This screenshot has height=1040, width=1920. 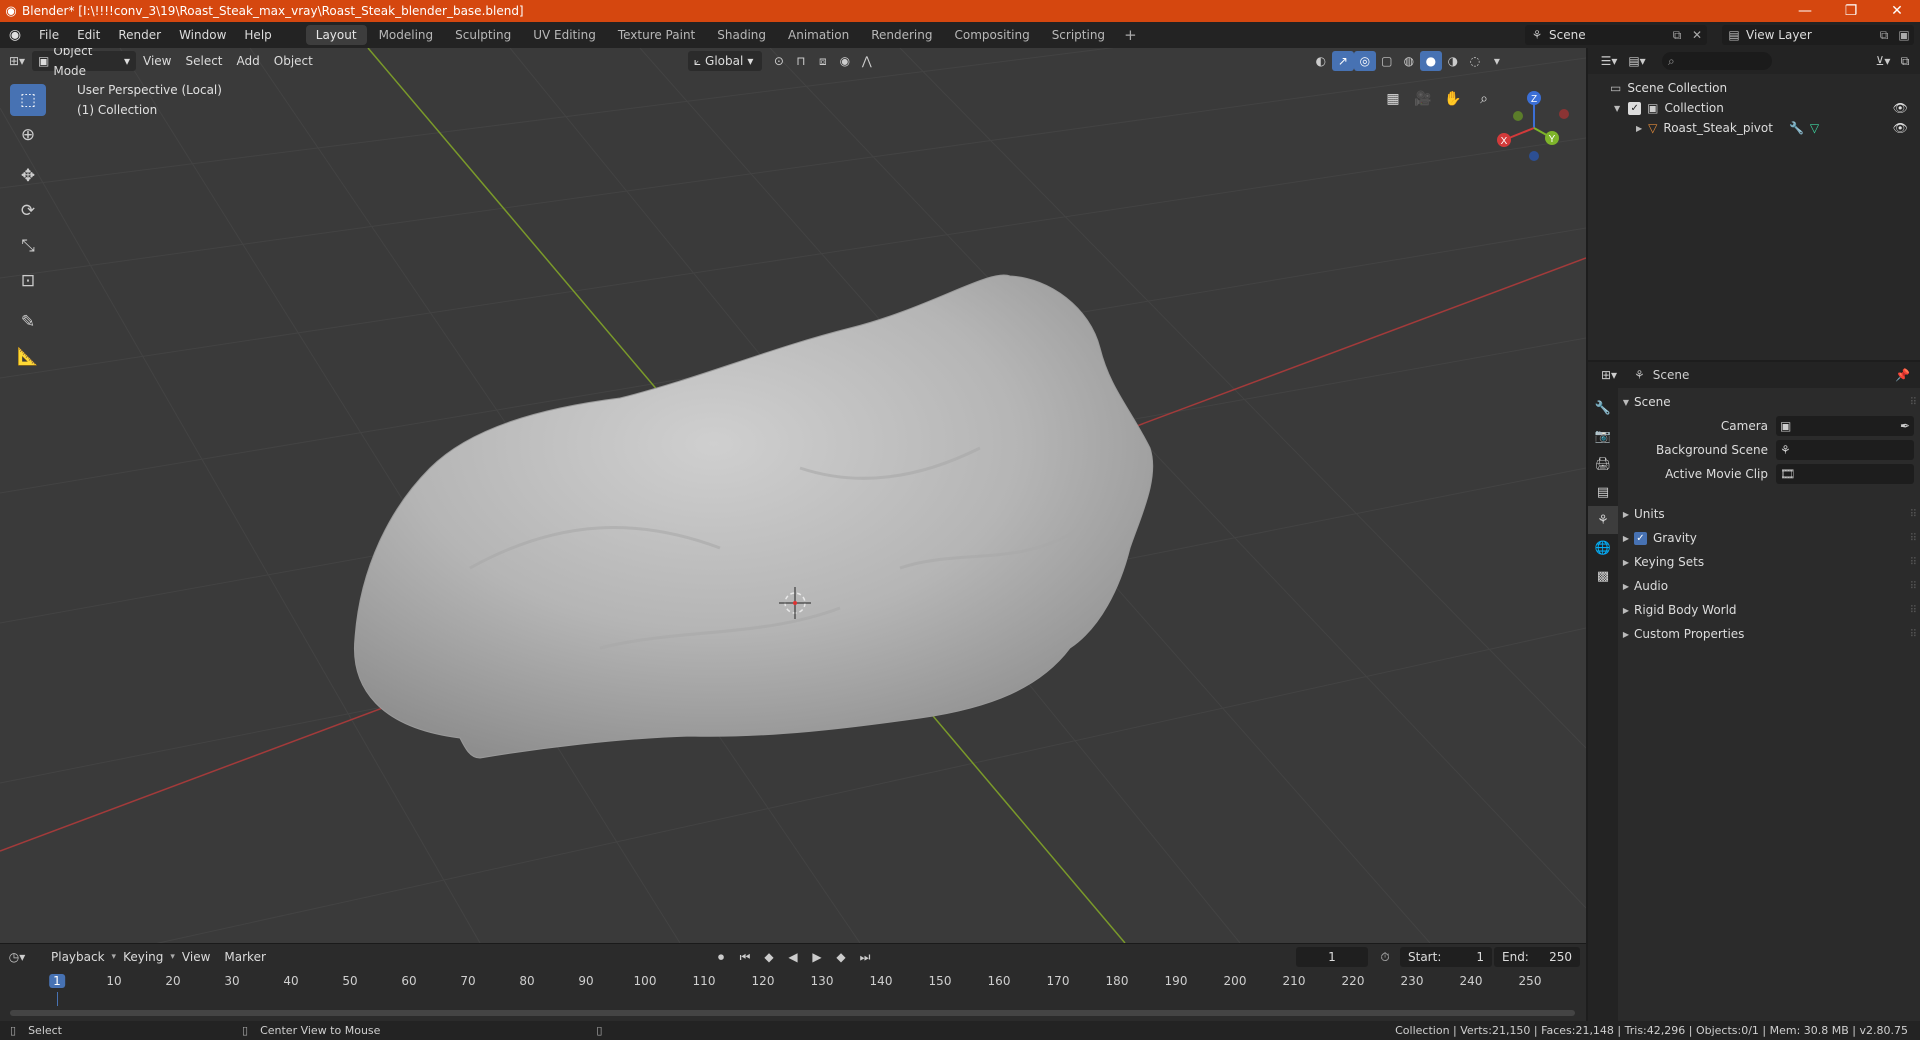 What do you see at coordinates (1769, 538) in the screenshot?
I see `panel-gravity: ▶ ✓ Gravity ⠿` at bounding box center [1769, 538].